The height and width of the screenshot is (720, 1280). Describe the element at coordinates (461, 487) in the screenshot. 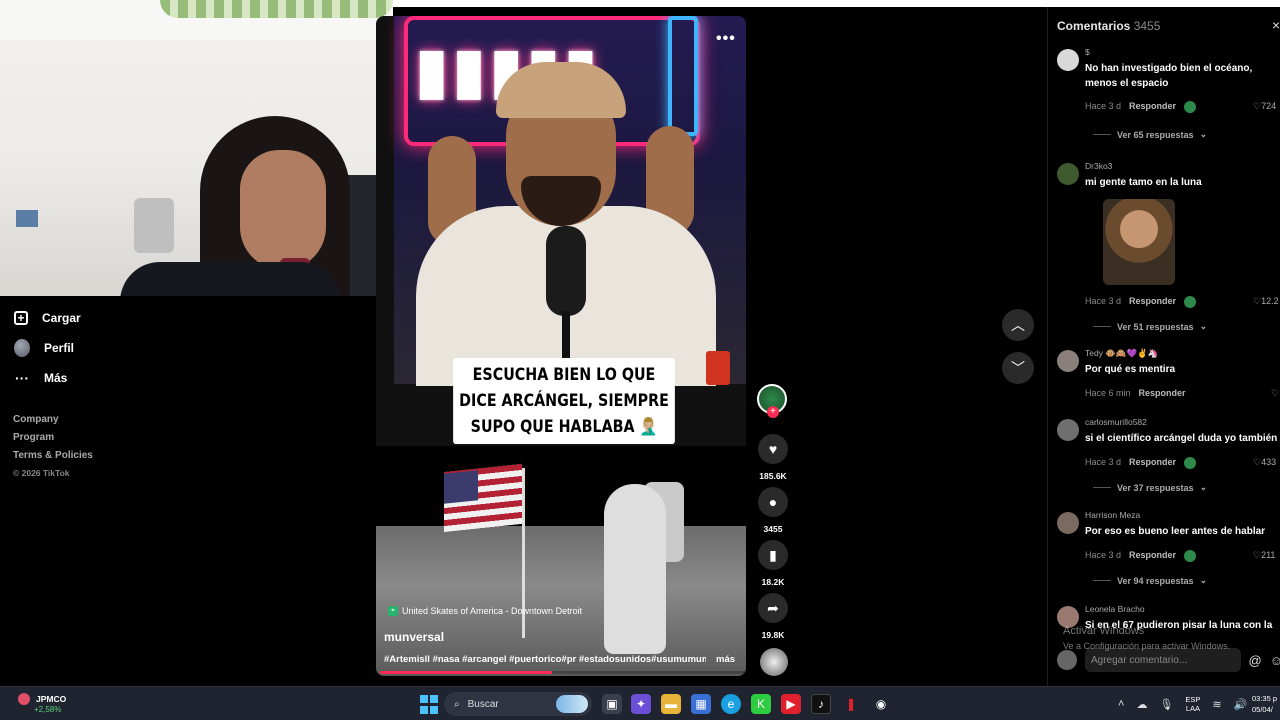

I see `us-flag-canton` at that location.